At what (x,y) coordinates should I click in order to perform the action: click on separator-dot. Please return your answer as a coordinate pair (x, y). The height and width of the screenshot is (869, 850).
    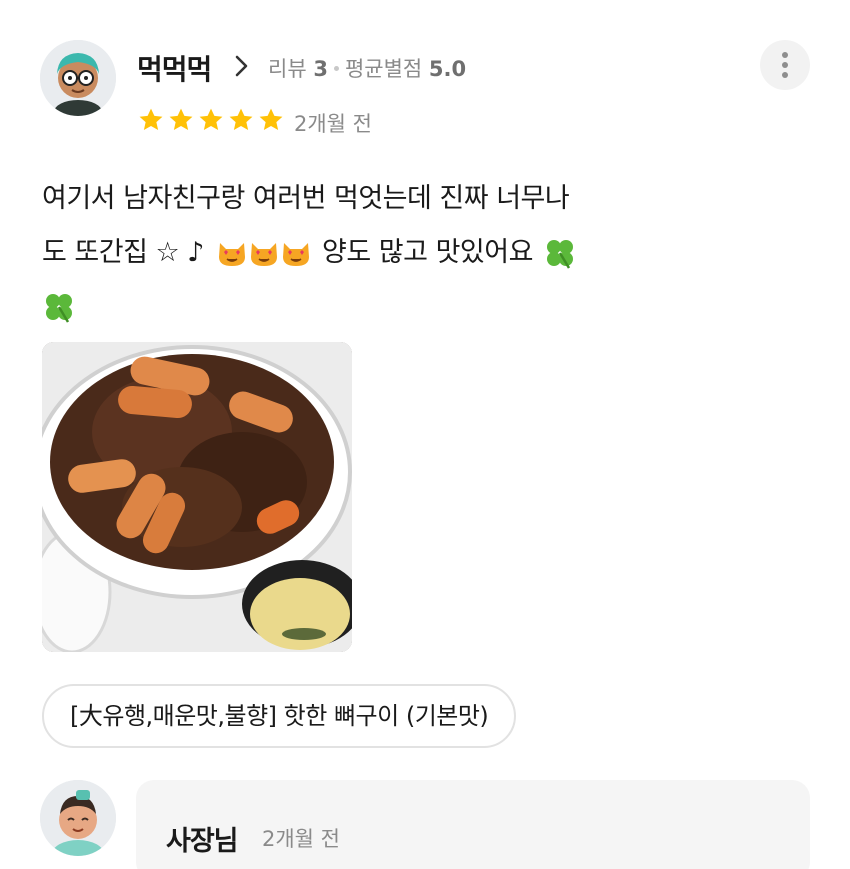
    Looking at the image, I should click on (336, 68).